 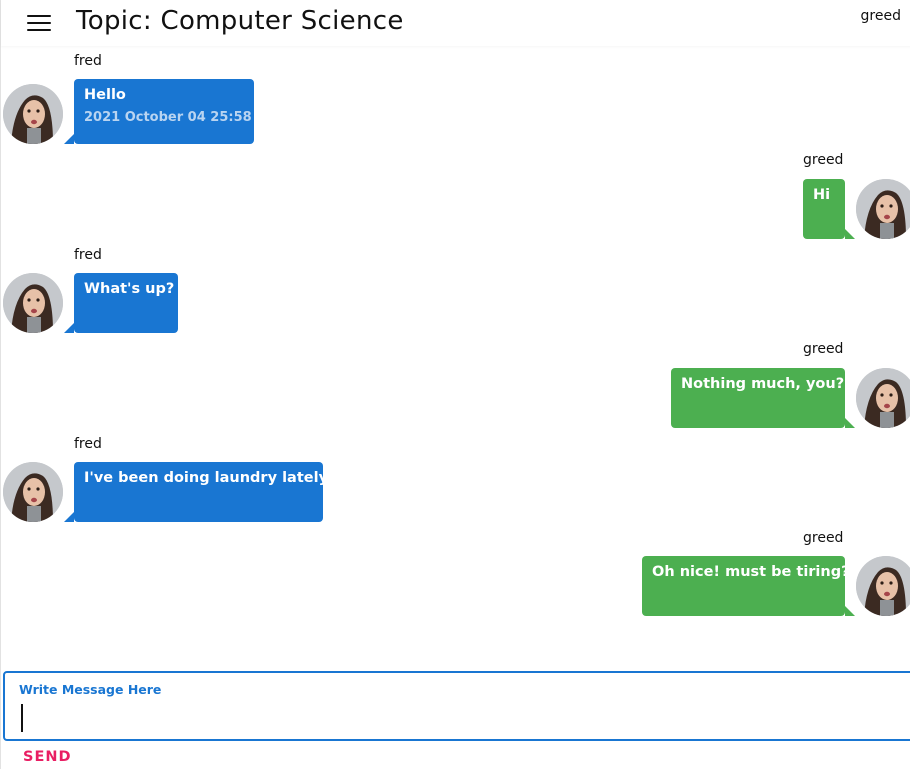 I want to click on message-text: Hello, so click(x=105, y=95).